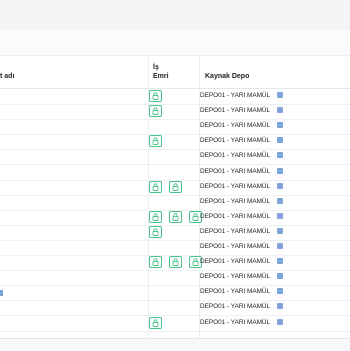 The width and height of the screenshot is (350, 351). Describe the element at coordinates (175, 15) in the screenshot. I see `top-toolbar` at that location.